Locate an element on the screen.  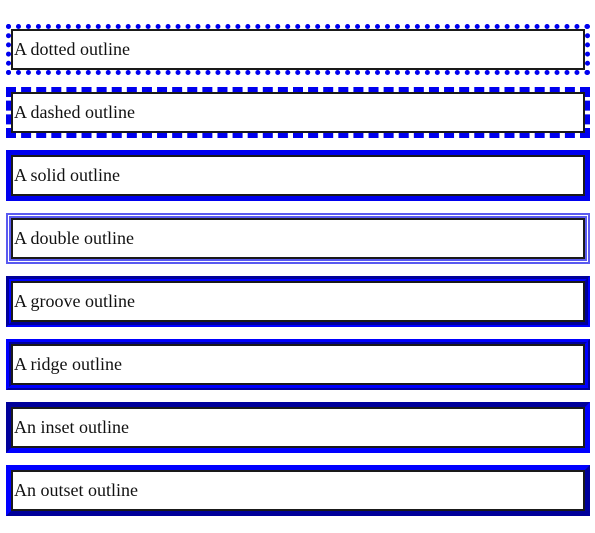
dotted-outline-box: A dotted outline is located at coordinates (298, 49).